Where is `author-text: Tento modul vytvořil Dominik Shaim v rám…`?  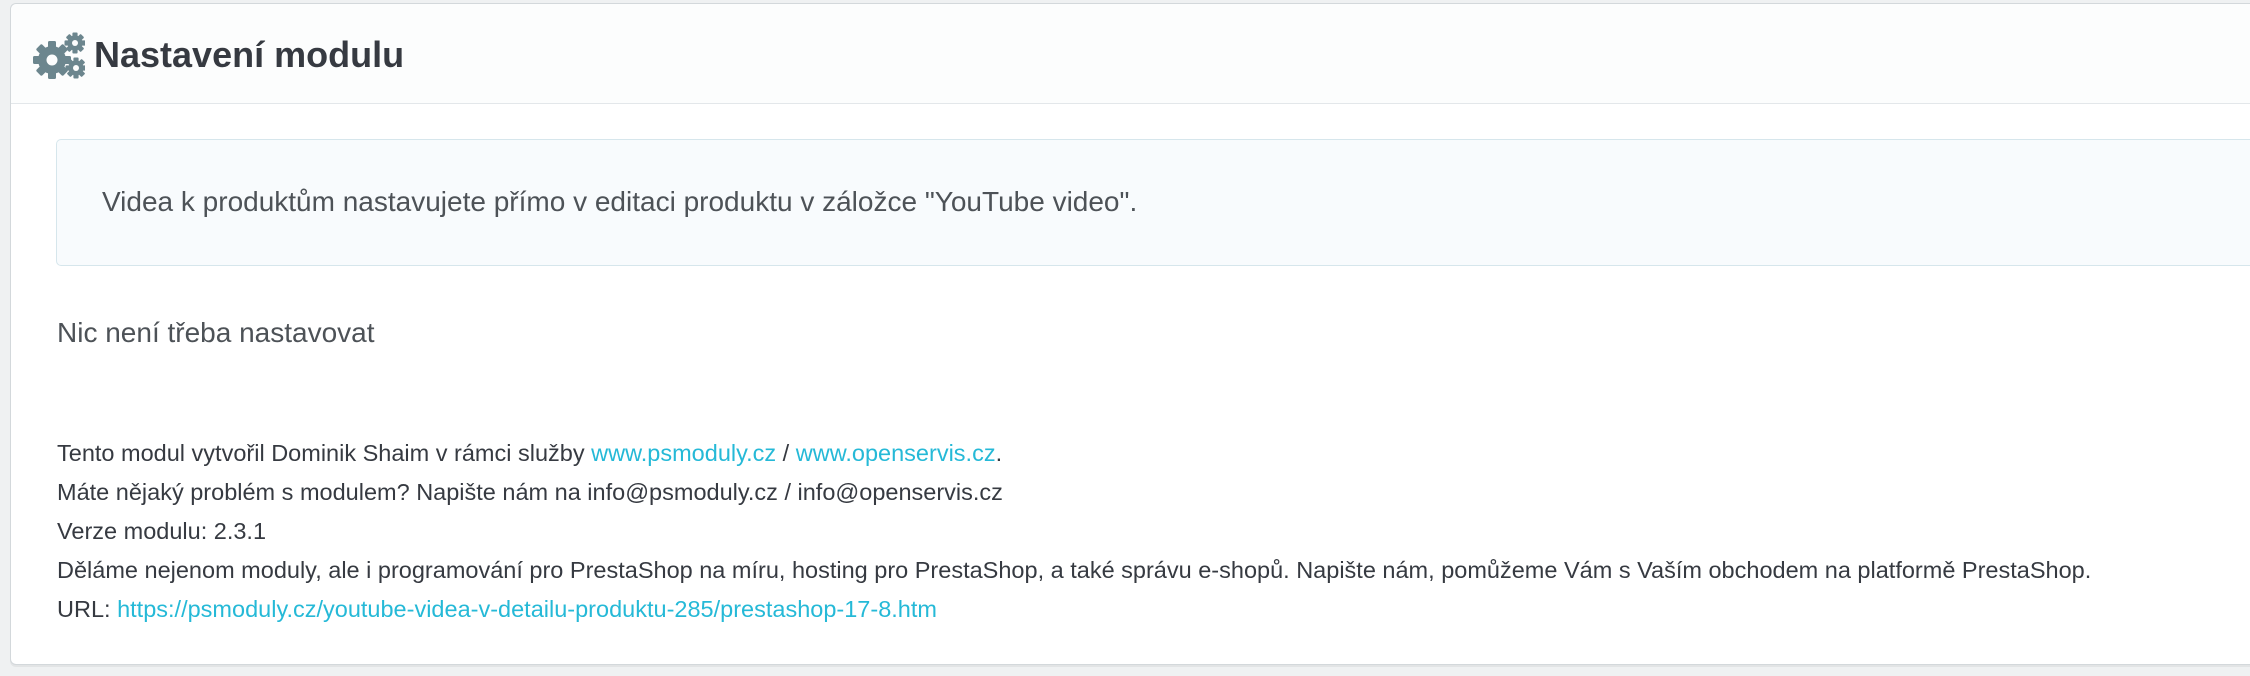
author-text: Tento modul vytvořil Dominik Shaim v rám… is located at coordinates (324, 453).